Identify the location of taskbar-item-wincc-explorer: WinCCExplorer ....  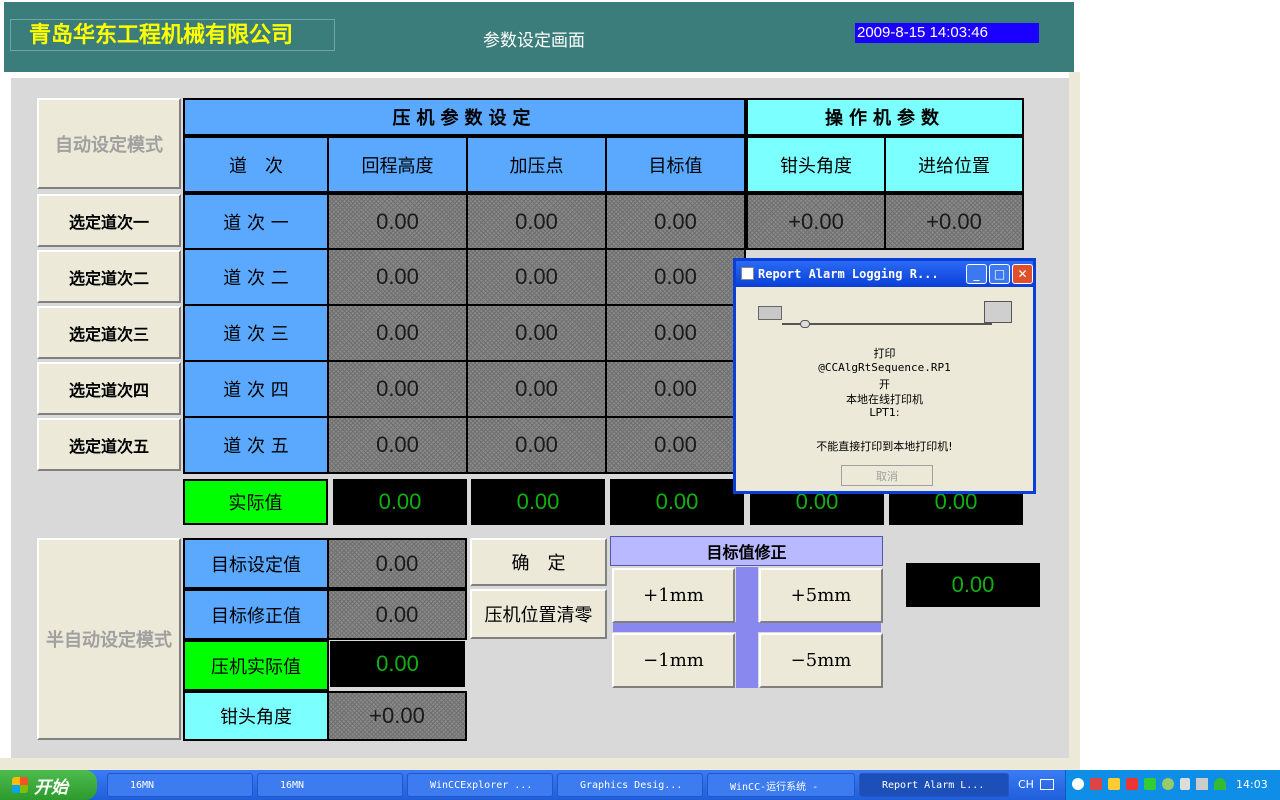
(480, 785).